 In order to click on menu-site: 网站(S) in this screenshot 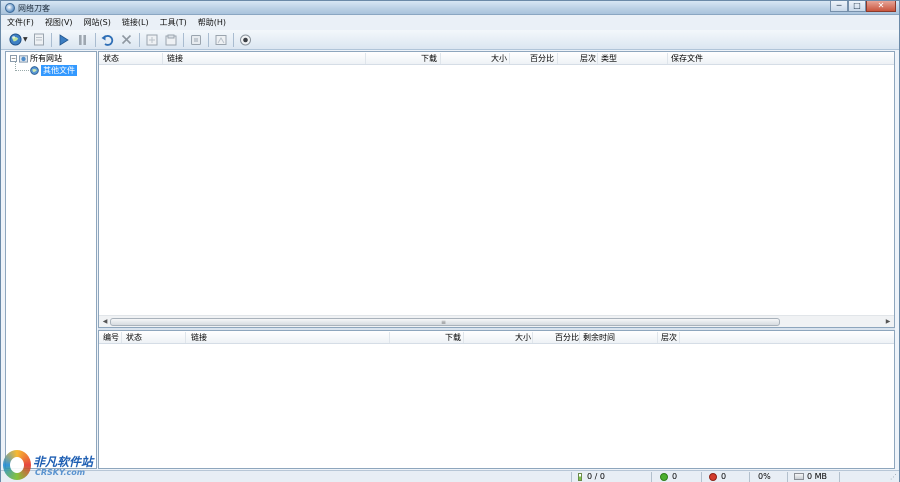, I will do `click(97, 22)`.